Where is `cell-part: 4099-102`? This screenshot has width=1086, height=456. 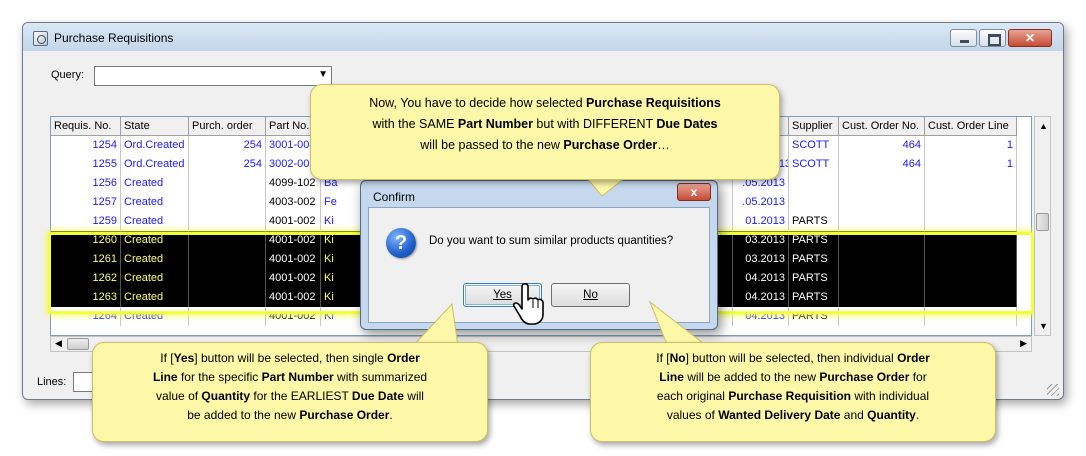 cell-part: 4099-102 is located at coordinates (293, 183).